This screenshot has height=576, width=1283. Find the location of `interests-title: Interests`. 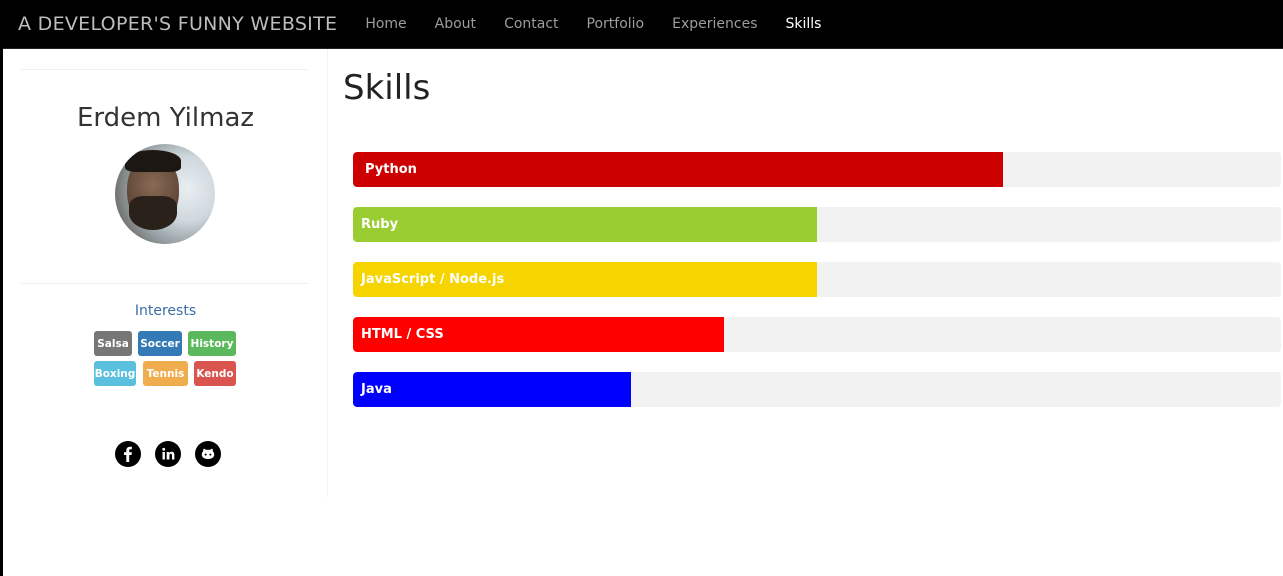

interests-title: Interests is located at coordinates (165, 311).